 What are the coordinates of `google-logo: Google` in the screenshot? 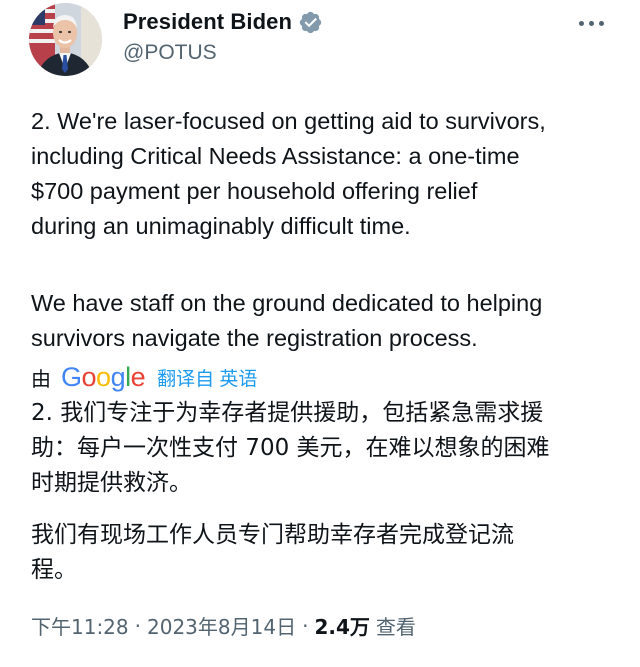 It's located at (103, 376).